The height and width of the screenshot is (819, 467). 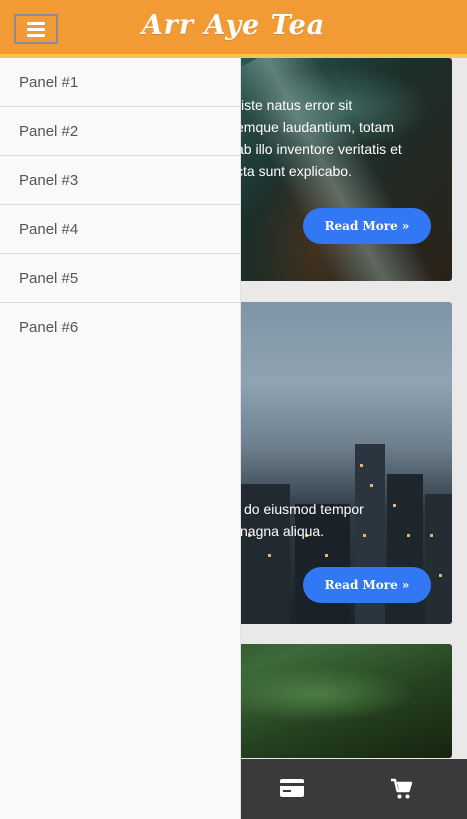 I want to click on panel-item-1: Panel #1, so click(x=120, y=82).